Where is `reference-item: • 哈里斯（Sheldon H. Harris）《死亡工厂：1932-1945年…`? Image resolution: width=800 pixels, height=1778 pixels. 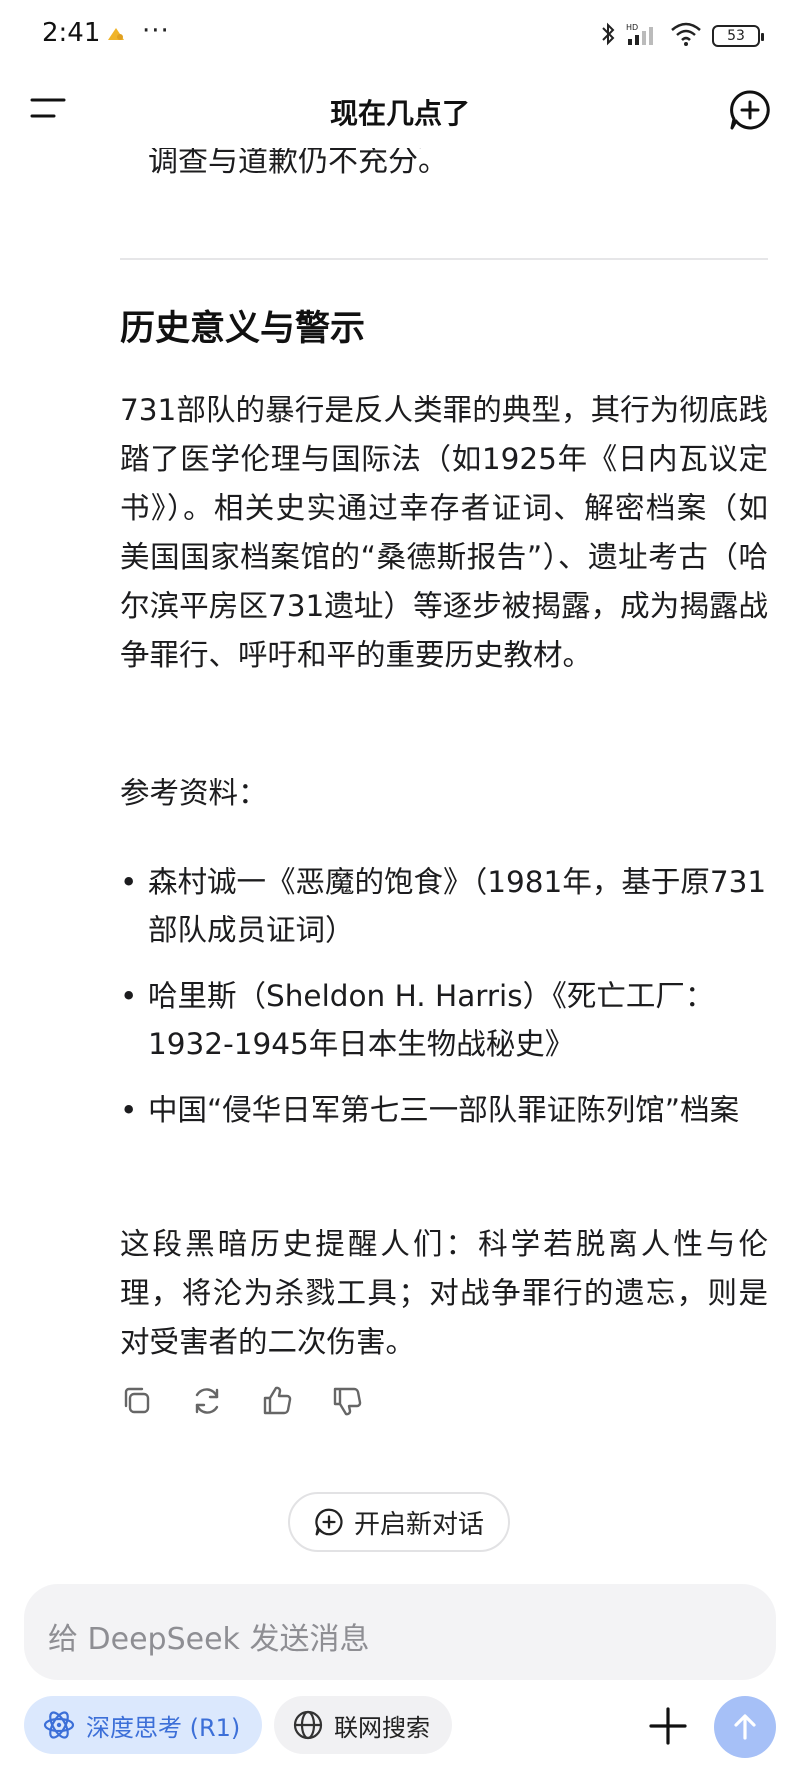
reference-item: • 哈里斯（Sheldon H. Harris）《死亡工厂：1932-1945年… is located at coordinates (444, 1020).